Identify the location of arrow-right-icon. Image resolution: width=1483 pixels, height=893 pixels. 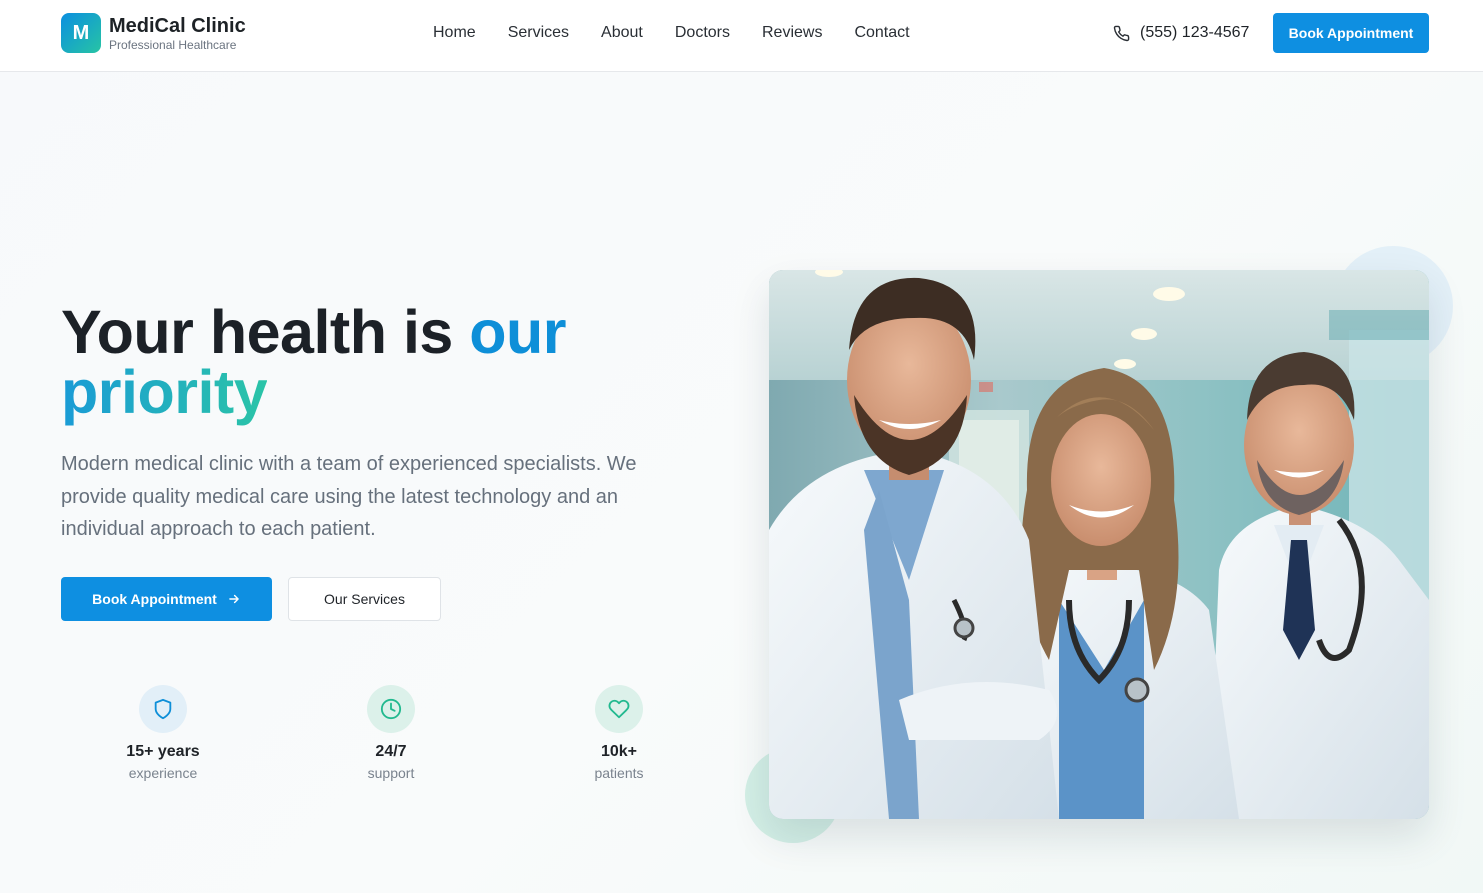
(234, 599).